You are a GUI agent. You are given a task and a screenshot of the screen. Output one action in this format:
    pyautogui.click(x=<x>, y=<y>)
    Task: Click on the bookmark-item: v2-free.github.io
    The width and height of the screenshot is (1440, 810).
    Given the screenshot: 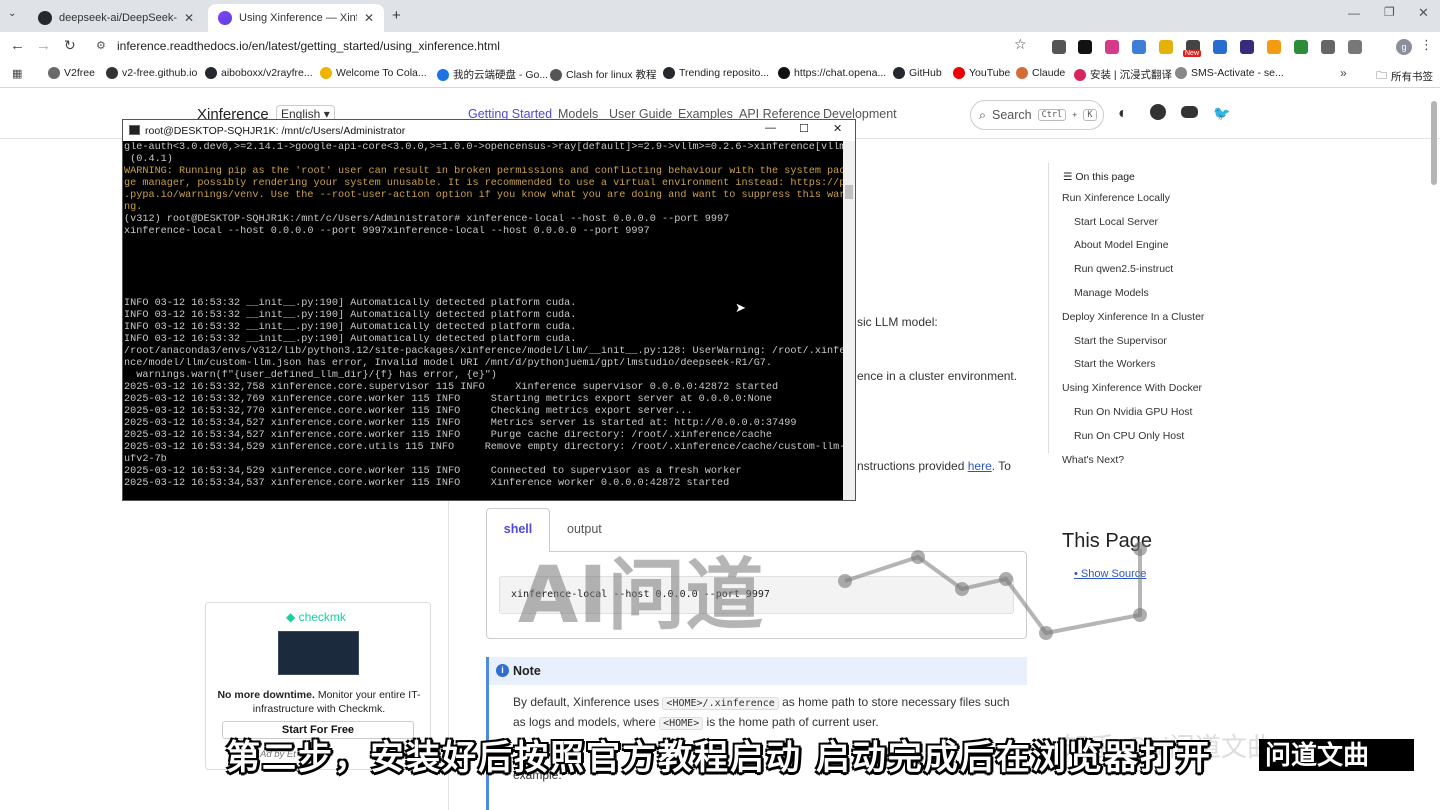 What is the action you would take?
    pyautogui.click(x=151, y=73)
    